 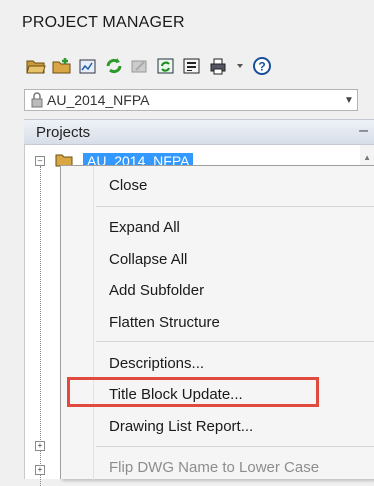 What do you see at coordinates (192, 66) in the screenshot?
I see `properties-icon` at bounding box center [192, 66].